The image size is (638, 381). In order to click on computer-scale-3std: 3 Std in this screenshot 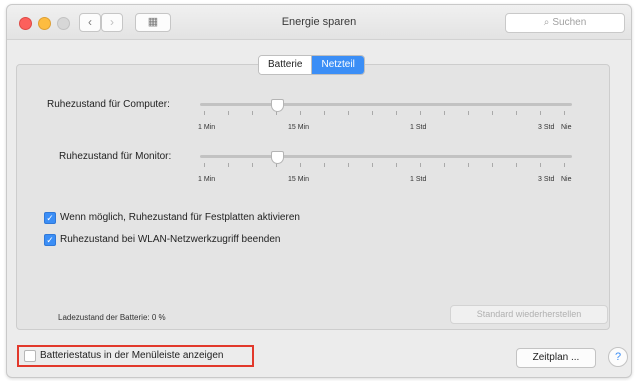, I will do `click(546, 127)`.